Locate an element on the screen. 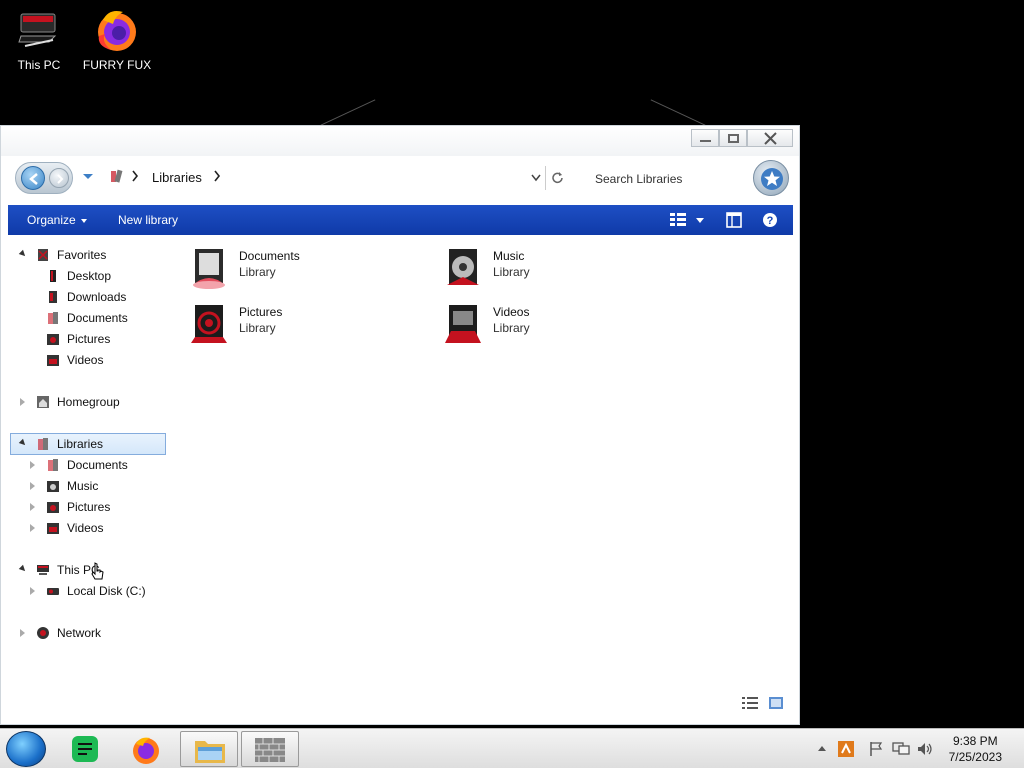  system-clock: 9:38 PM 7/25/2023 is located at coordinates (975, 749).